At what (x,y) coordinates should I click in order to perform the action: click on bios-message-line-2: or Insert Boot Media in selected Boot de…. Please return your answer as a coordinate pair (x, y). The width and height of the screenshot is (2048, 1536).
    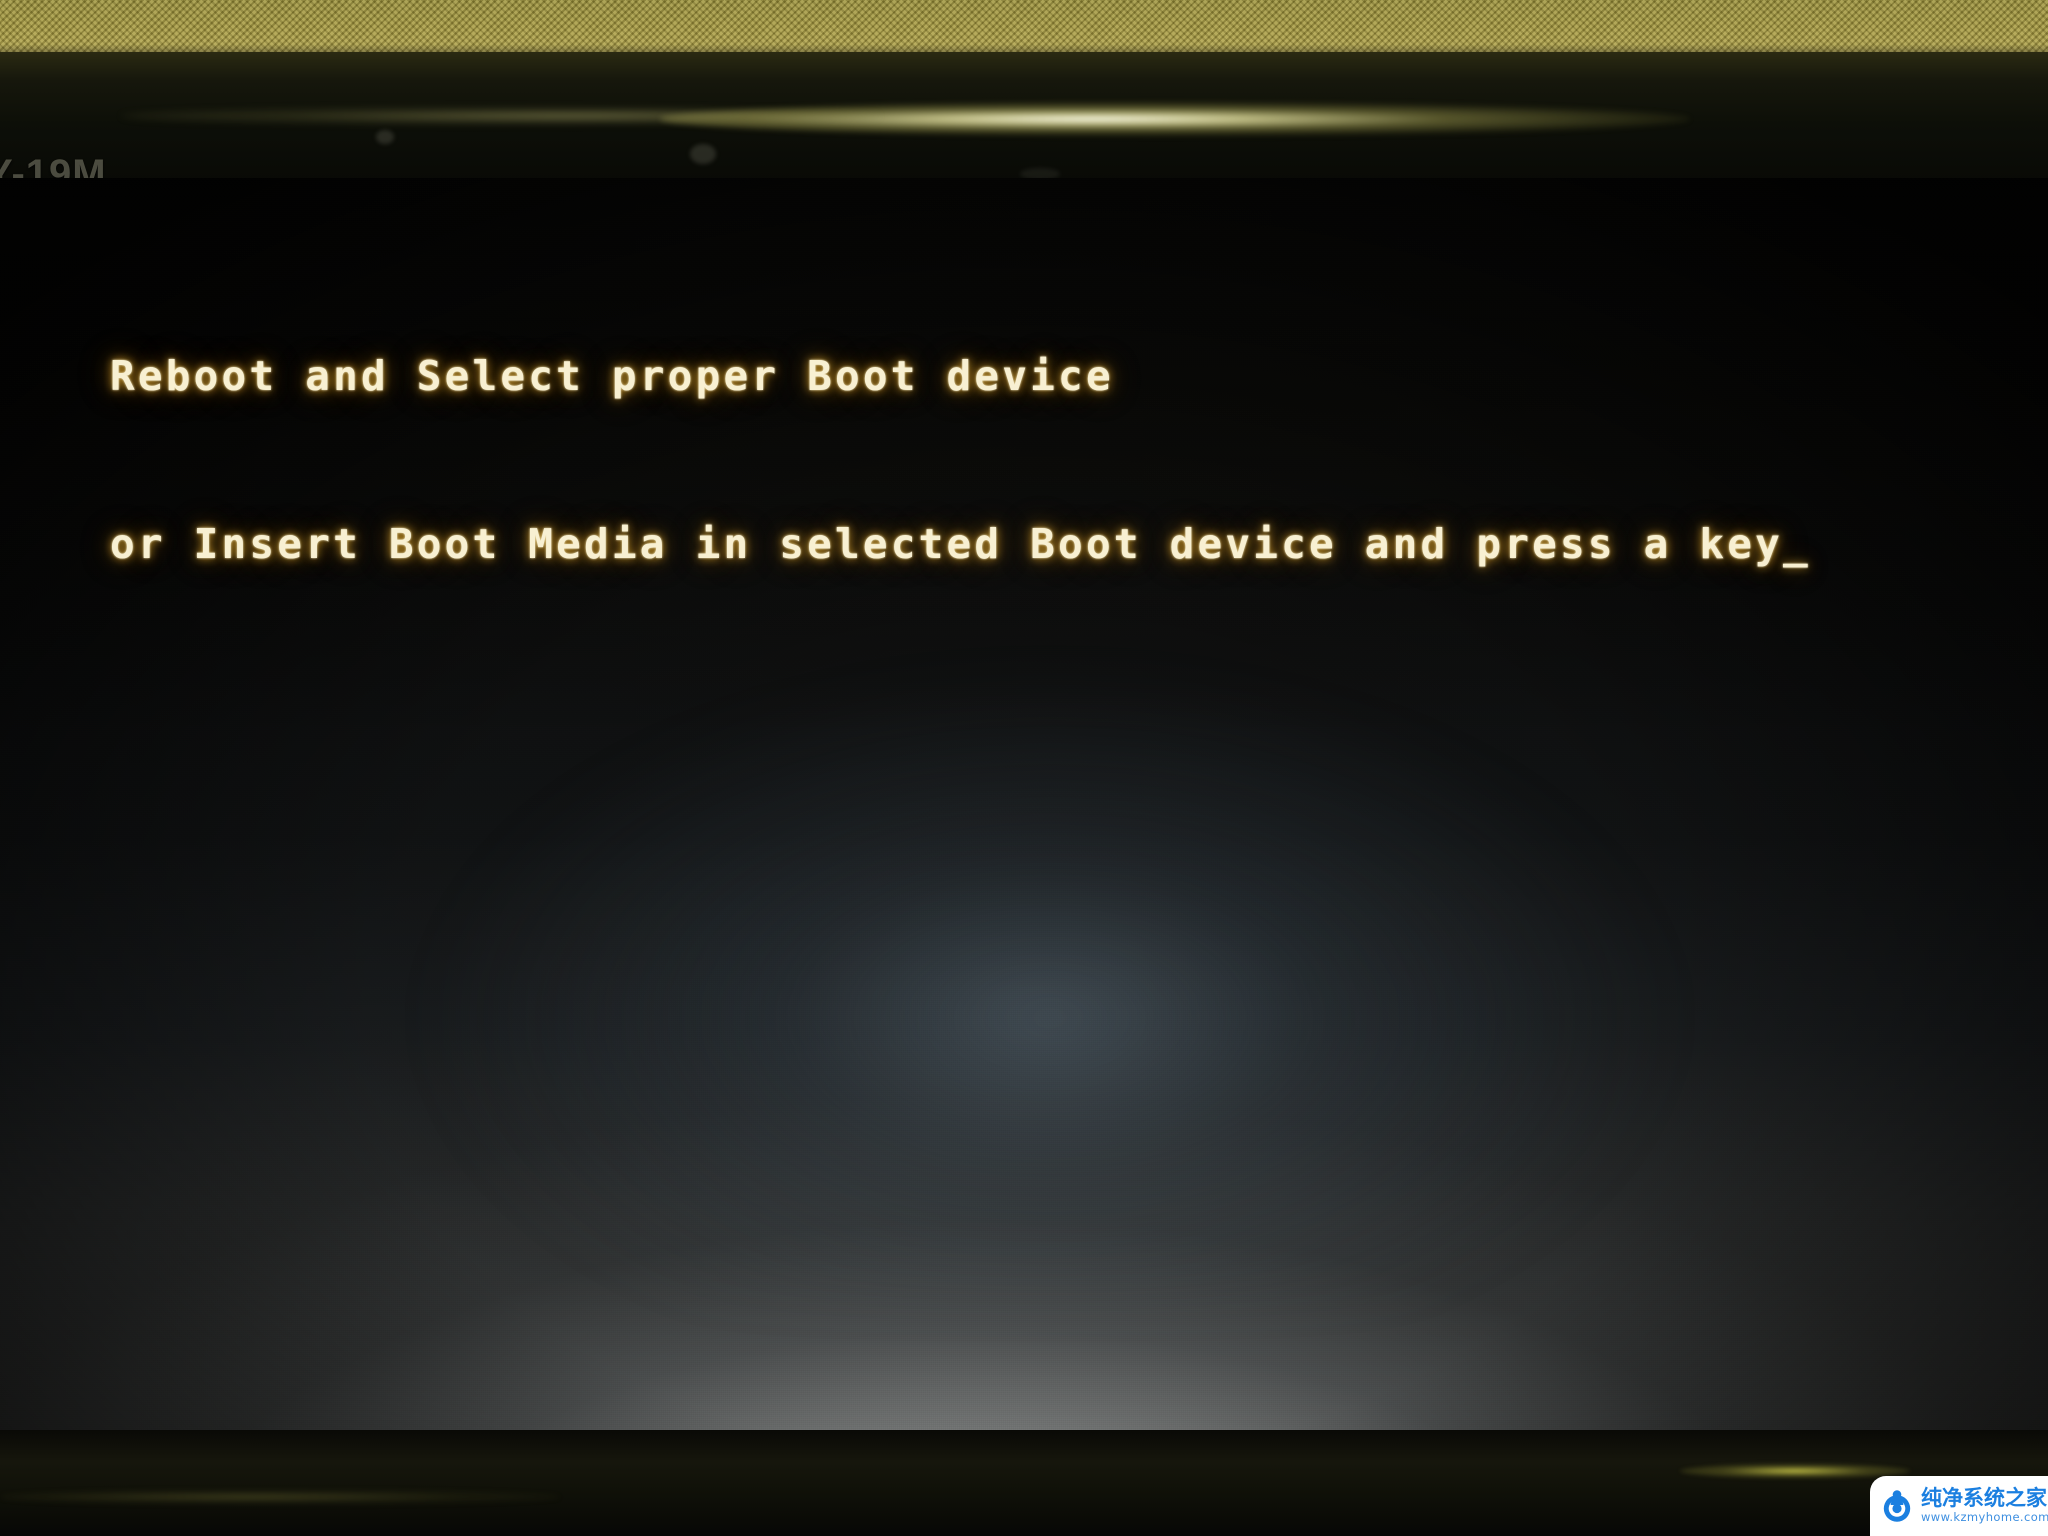
    Looking at the image, I should click on (947, 544).